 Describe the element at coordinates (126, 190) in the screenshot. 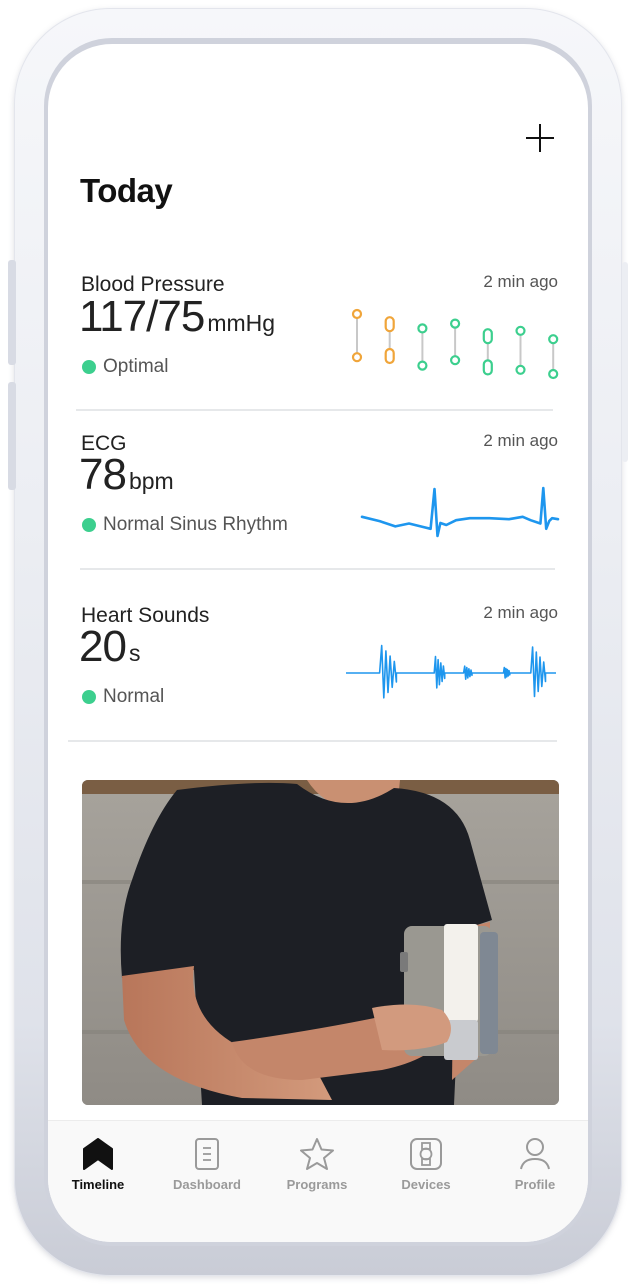

I see `page-title: Today` at that location.